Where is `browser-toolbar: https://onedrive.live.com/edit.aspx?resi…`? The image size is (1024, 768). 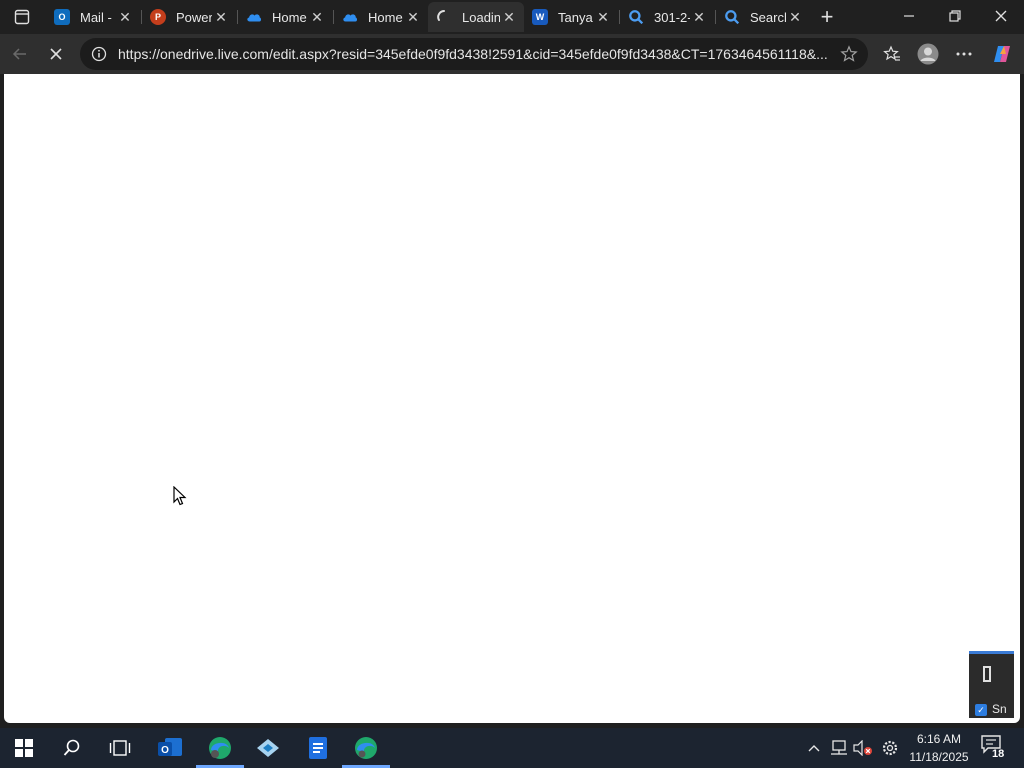 browser-toolbar: https://onedrive.live.com/edit.aspx?resi… is located at coordinates (512, 54).